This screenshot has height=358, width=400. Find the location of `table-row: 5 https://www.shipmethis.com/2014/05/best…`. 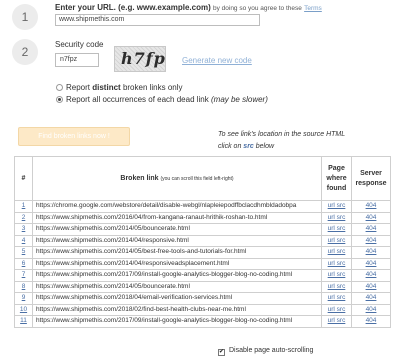

table-row: 5 https://www.shipmethis.com/2014/05/best… is located at coordinates (202, 252).